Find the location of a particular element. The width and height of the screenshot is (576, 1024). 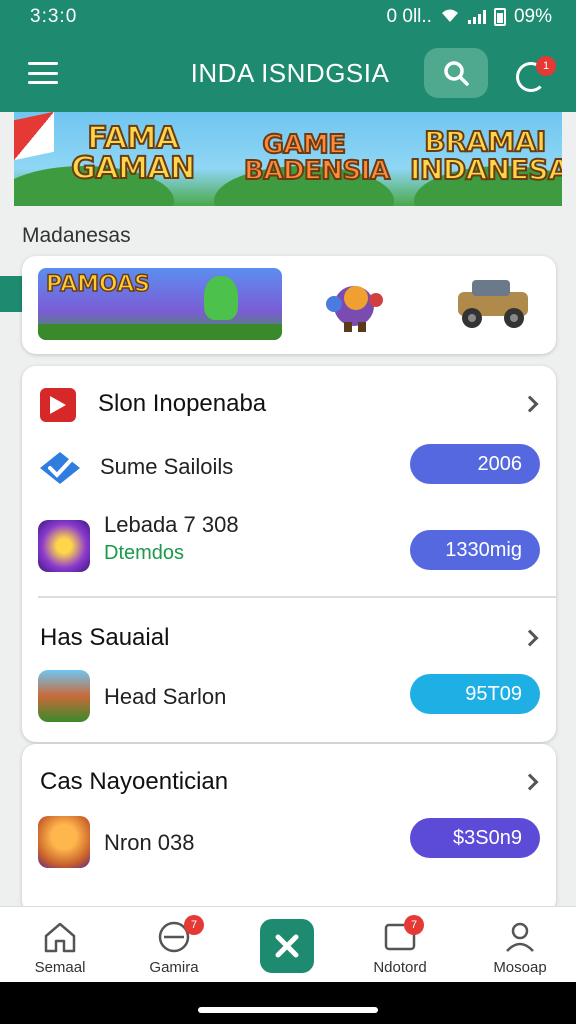

game-logo-icon is located at coordinates (58, 405).